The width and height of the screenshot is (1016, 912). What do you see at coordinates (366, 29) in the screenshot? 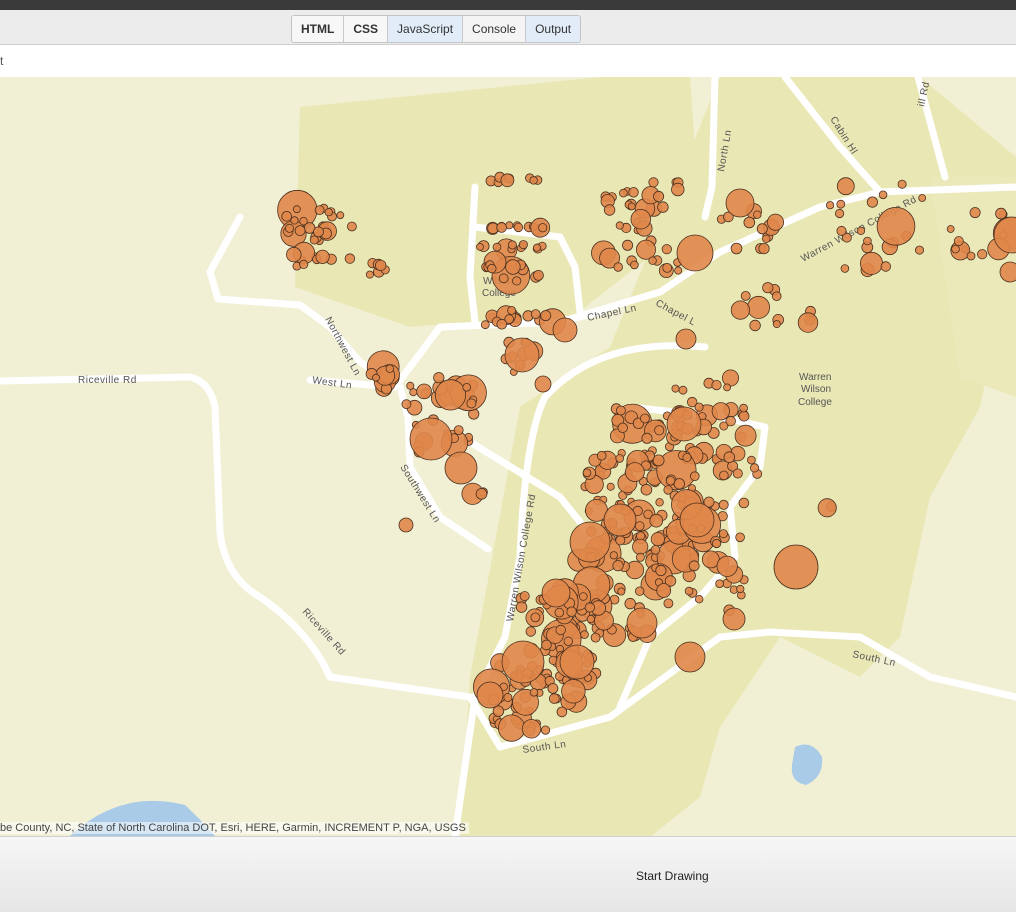
I see `tab-css: CSS` at bounding box center [366, 29].